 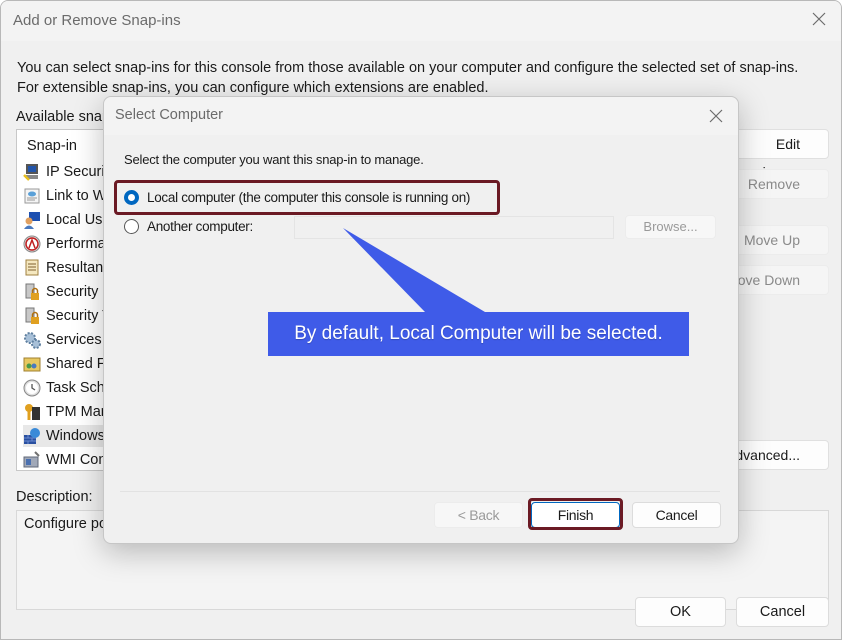 I want to click on main-dialog-title: Add or Remove Snap-ins, so click(x=97, y=20).